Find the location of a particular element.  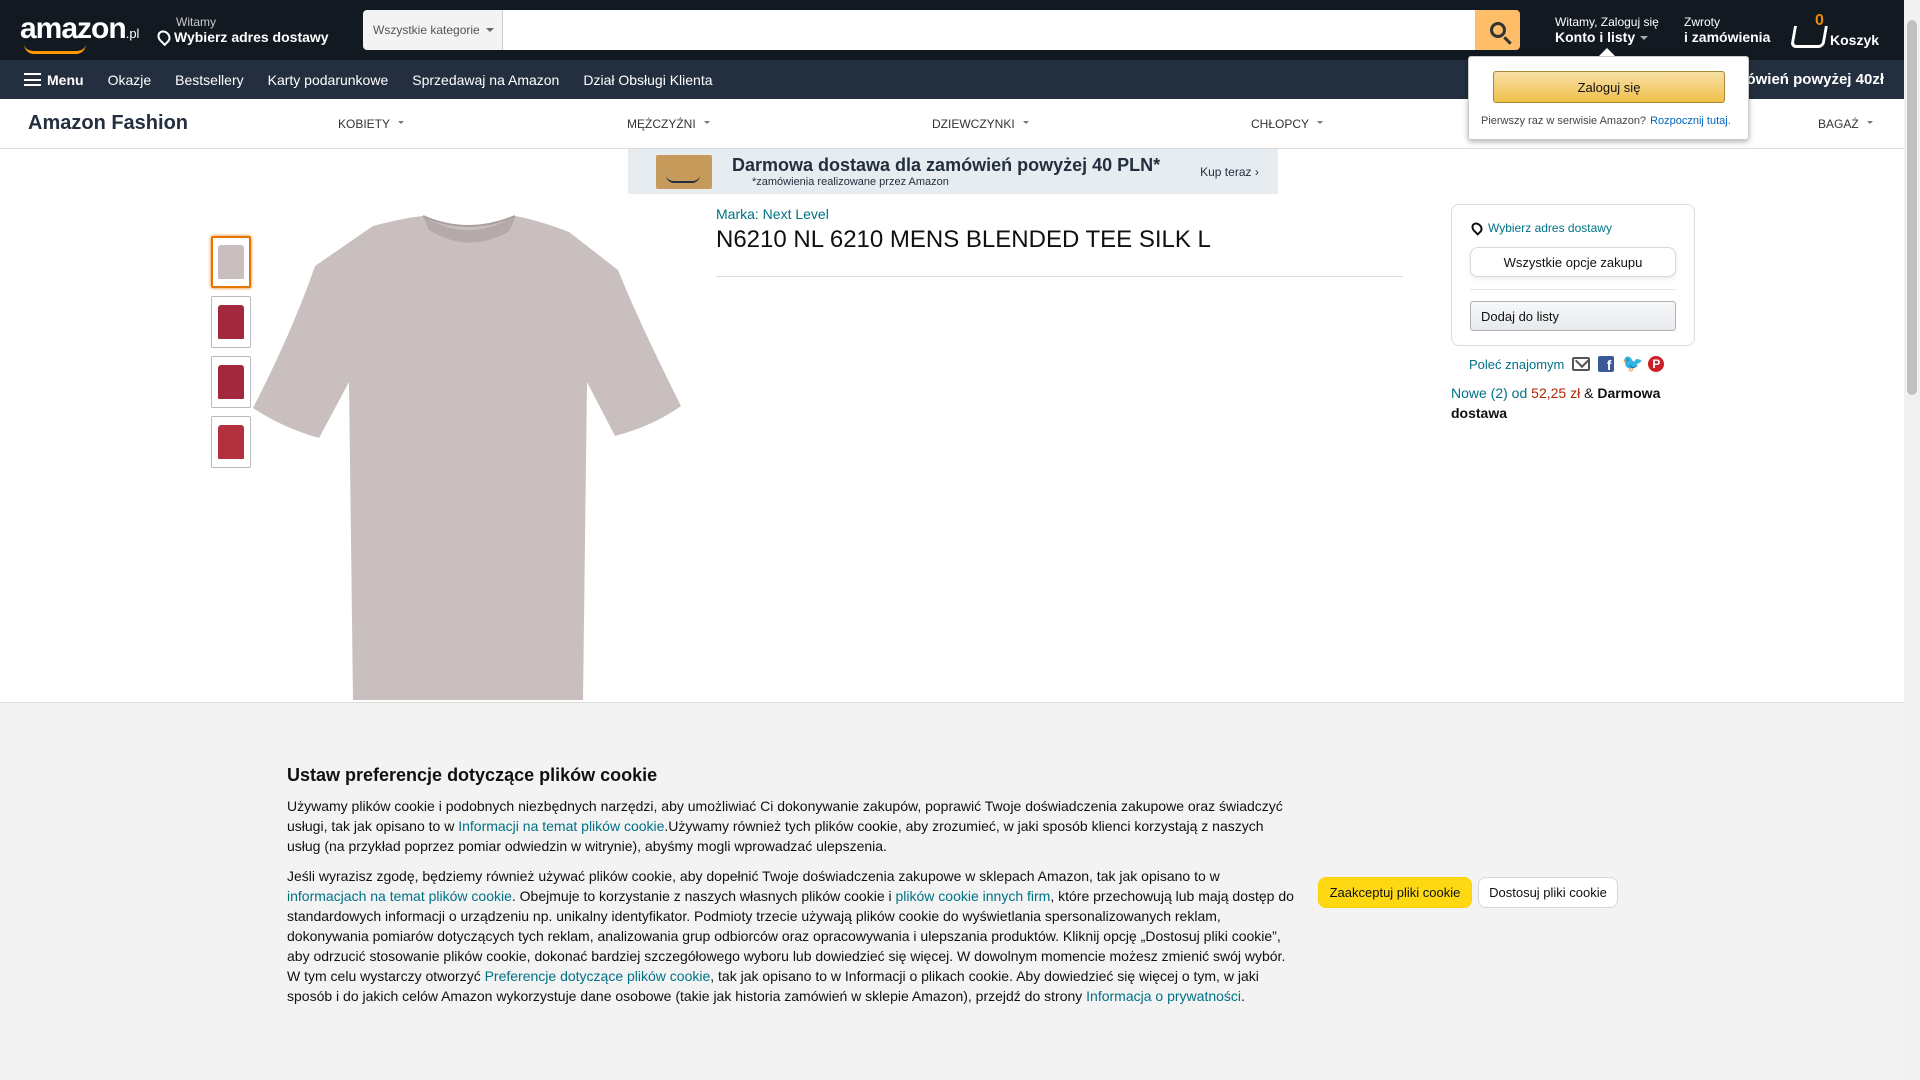

new-customer-label: Pierwszy raz w serwisie Amazon? is located at coordinates (1564, 121).